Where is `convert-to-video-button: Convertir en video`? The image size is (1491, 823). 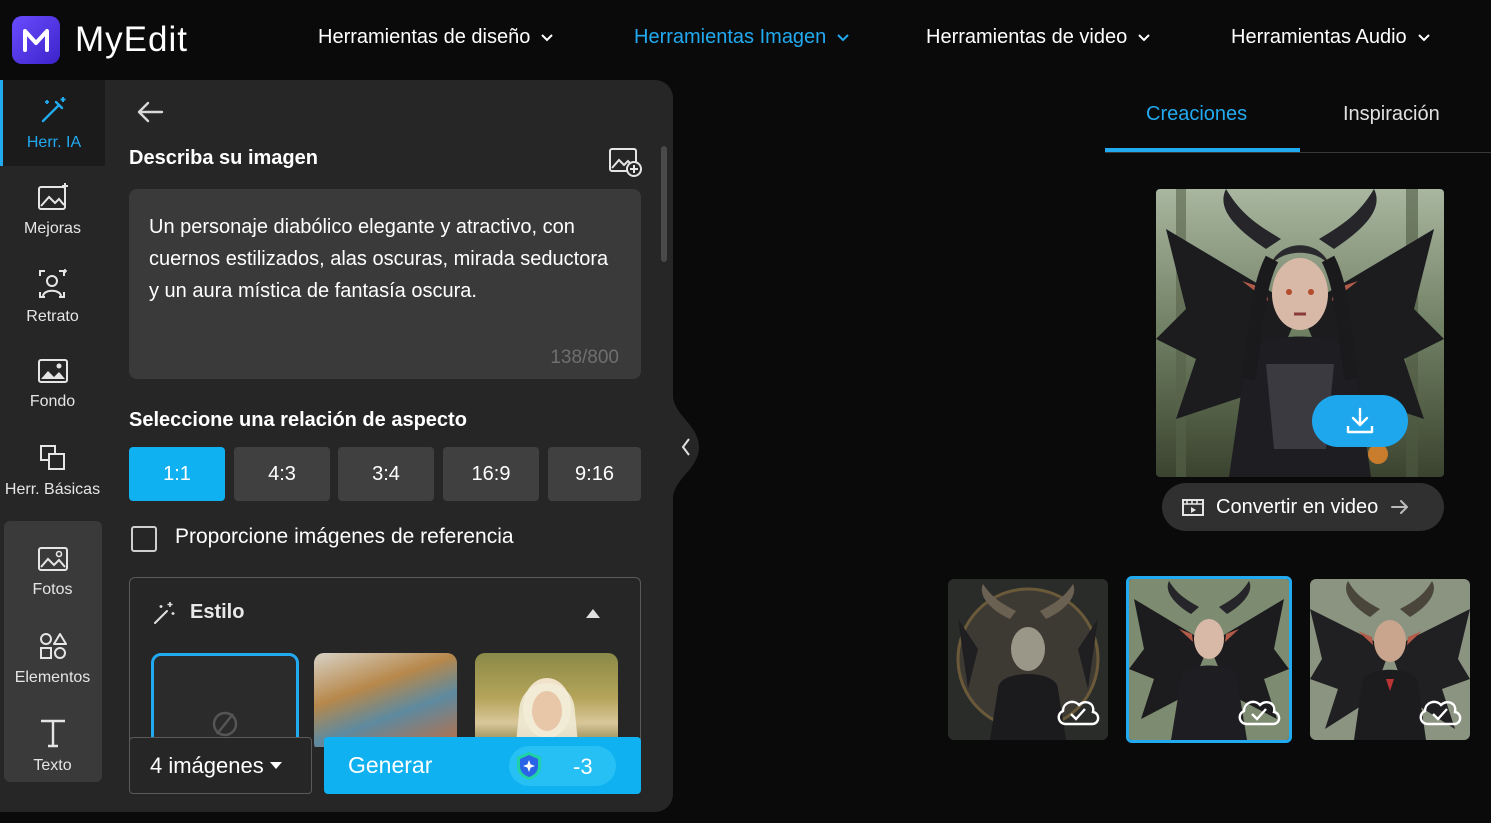
convert-to-video-button: Convertir en video is located at coordinates (1303, 507).